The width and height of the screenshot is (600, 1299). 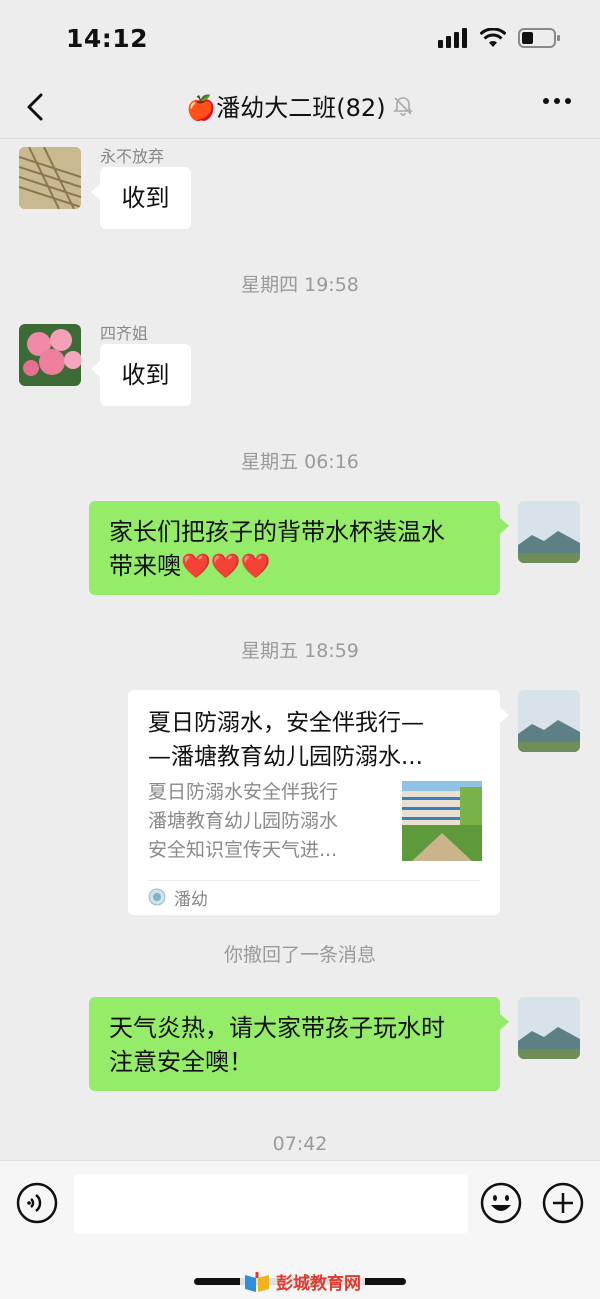 I want to click on card-source: 潘幼, so click(x=178, y=897).